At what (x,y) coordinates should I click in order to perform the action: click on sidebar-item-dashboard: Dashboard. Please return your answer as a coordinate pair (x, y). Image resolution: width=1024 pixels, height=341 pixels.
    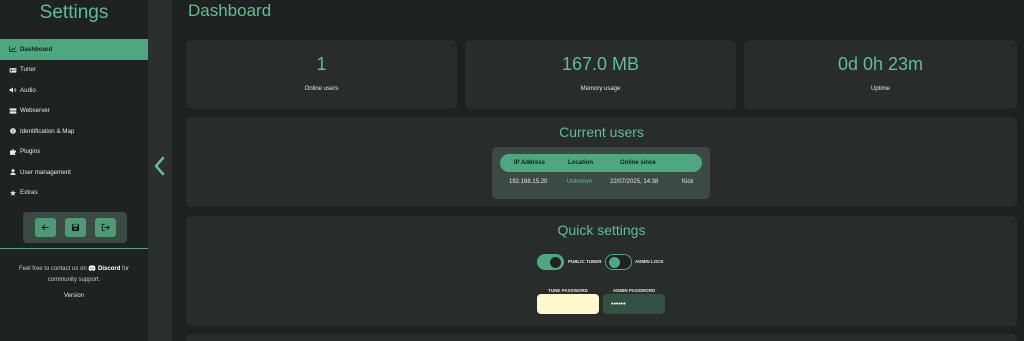
    Looking at the image, I should click on (74, 49).